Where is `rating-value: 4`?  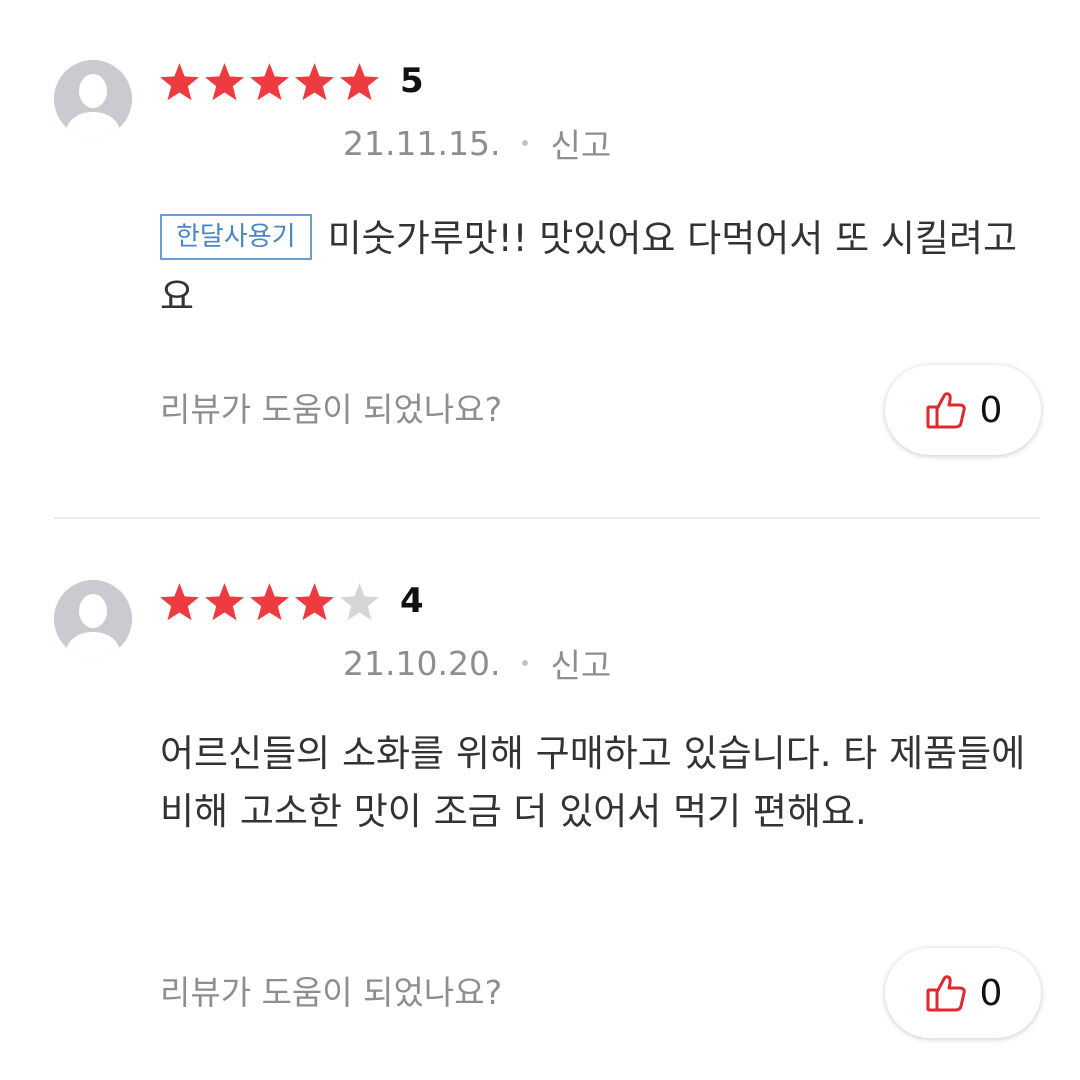
rating-value: 4 is located at coordinates (412, 601).